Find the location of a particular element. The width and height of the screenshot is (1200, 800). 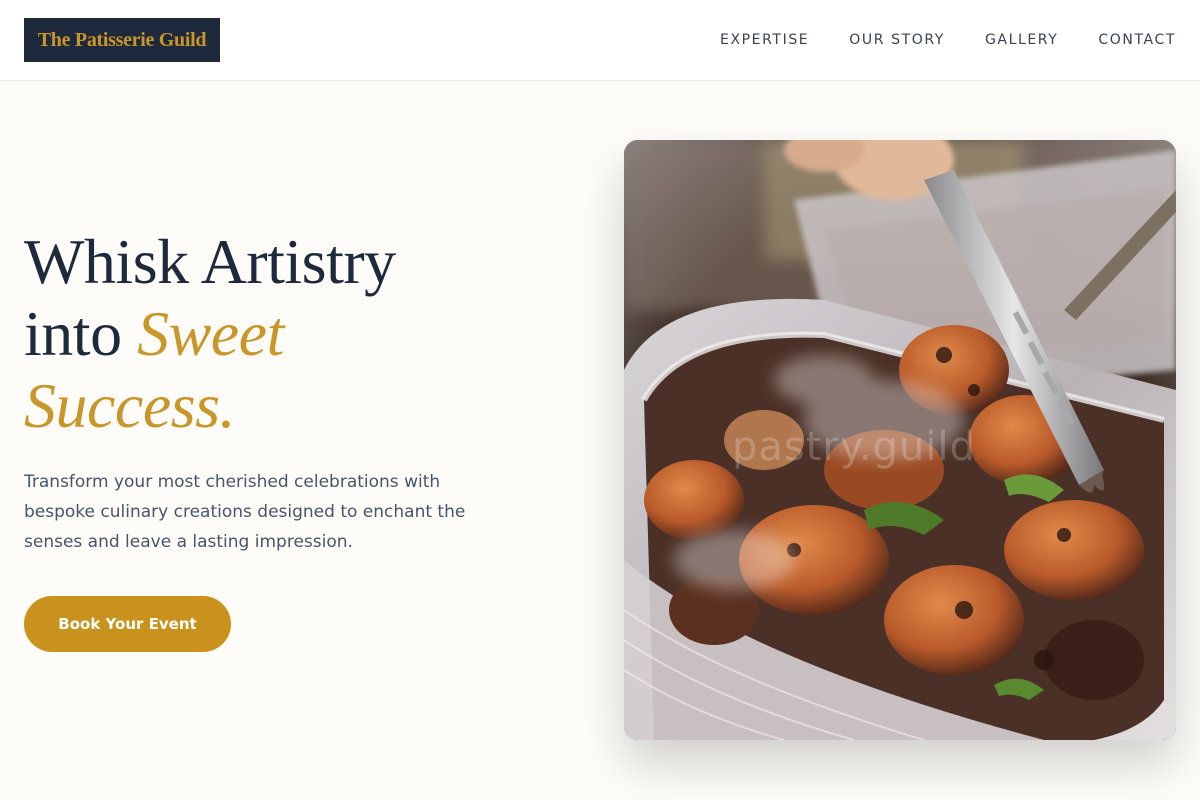

image-watermark: pastry.guild is located at coordinates (854, 447).